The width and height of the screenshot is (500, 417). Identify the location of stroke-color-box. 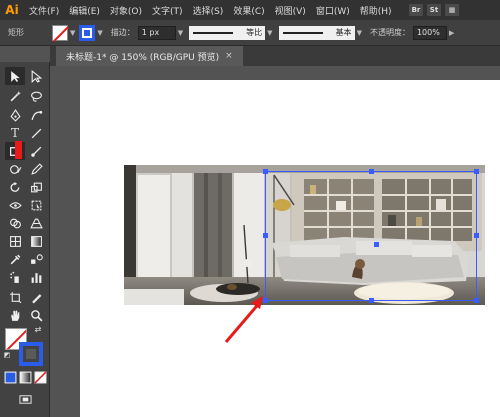
(31, 354).